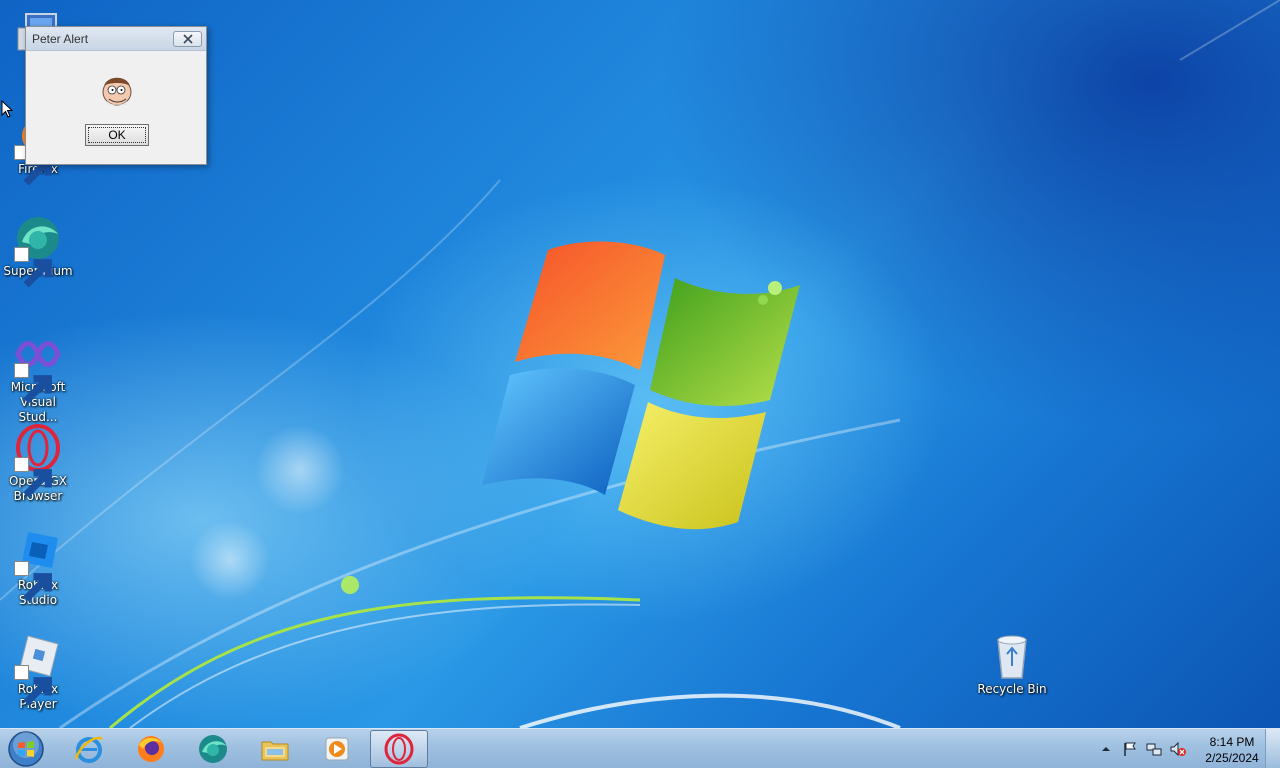 The image size is (1280, 768). I want to click on ok-button: OK, so click(117, 135).